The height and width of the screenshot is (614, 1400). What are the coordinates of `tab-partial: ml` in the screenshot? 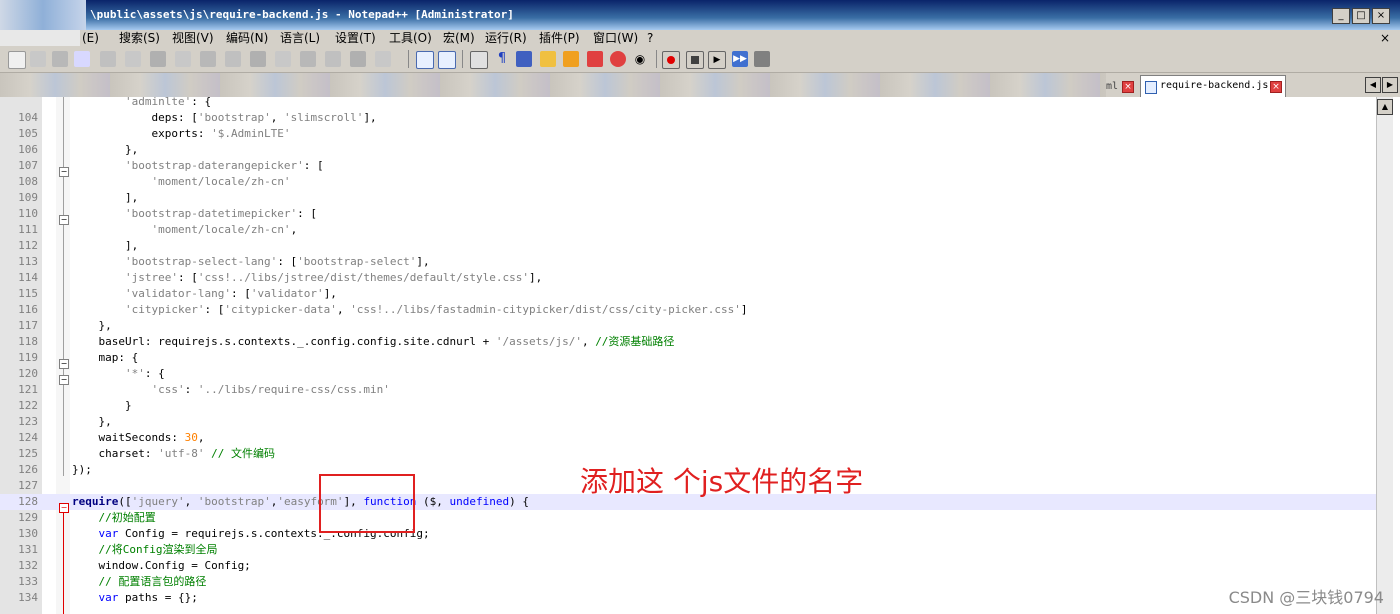 It's located at (1112, 87).